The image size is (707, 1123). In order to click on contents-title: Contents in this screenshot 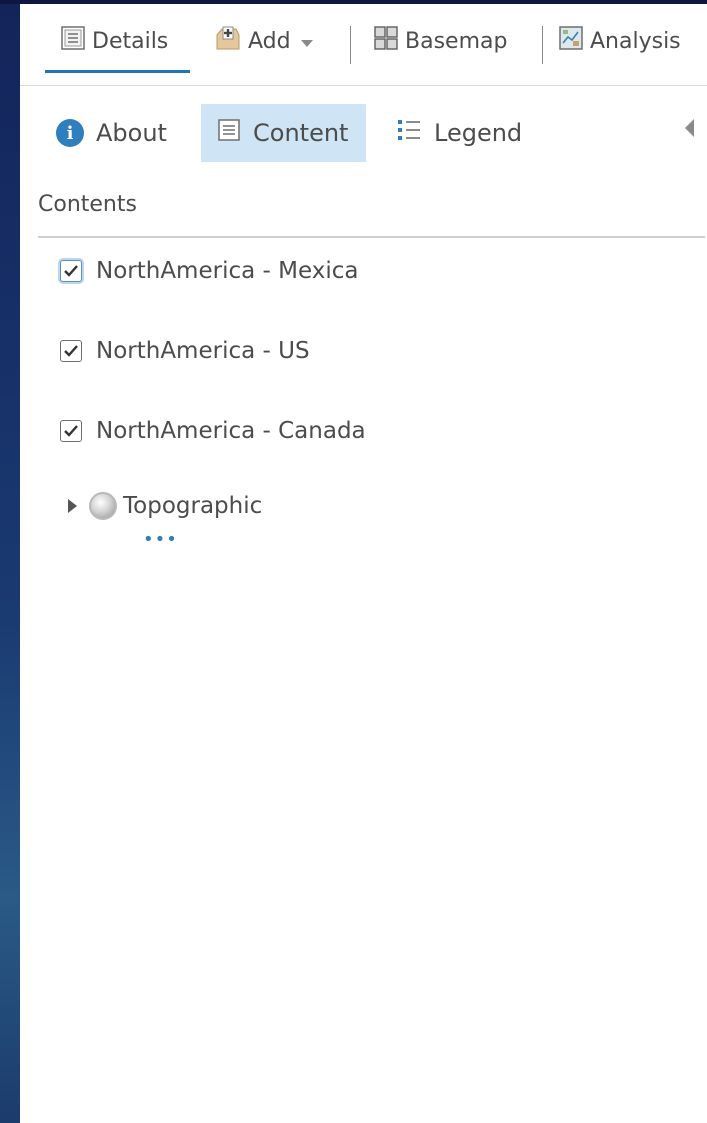, I will do `click(87, 204)`.